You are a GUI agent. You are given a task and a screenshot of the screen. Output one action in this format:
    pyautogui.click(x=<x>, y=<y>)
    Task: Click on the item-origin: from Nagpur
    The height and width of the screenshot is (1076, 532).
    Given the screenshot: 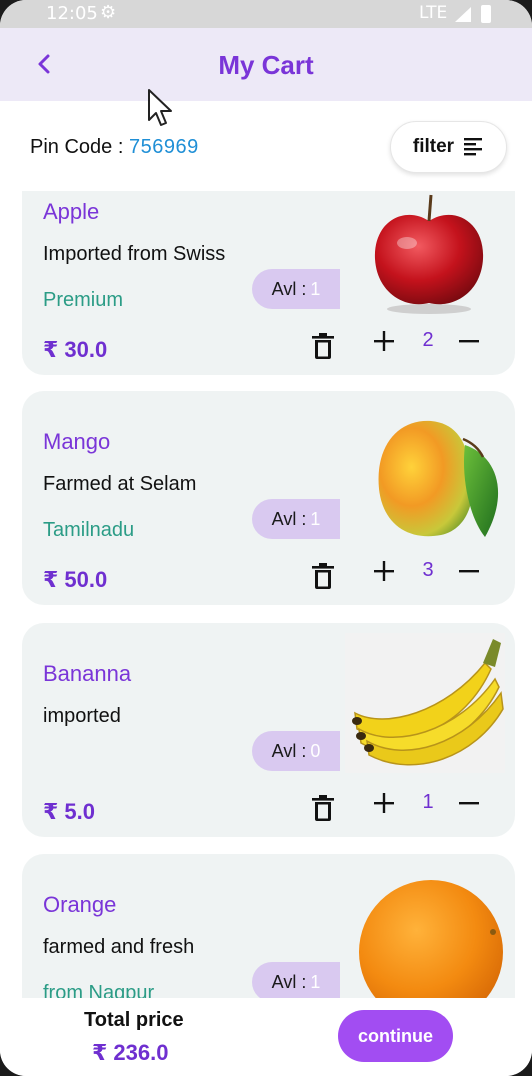 What is the action you would take?
    pyautogui.click(x=99, y=990)
    